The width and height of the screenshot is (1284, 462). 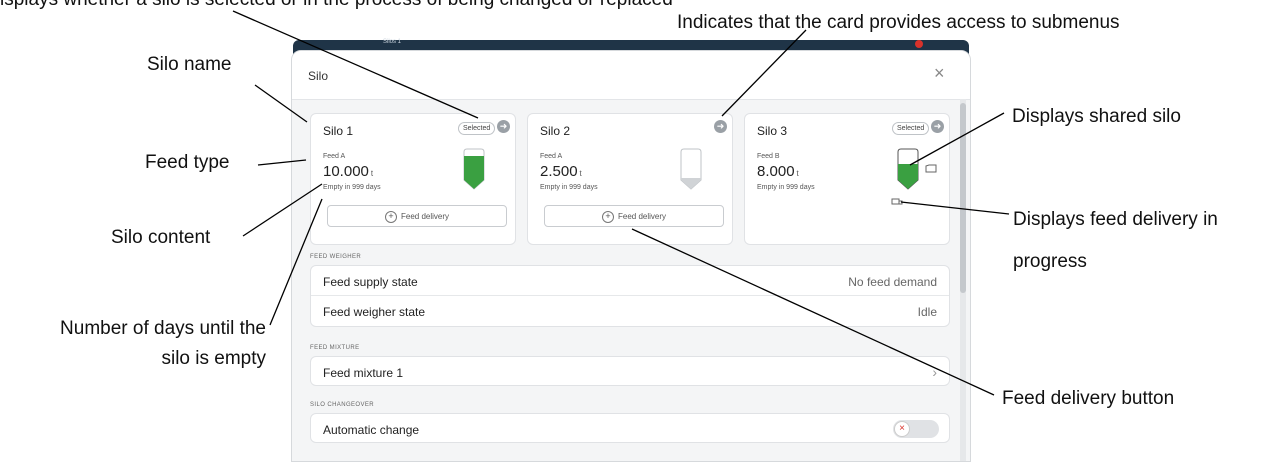 I want to click on feed-supply-state-label: Feed supply state, so click(x=370, y=282).